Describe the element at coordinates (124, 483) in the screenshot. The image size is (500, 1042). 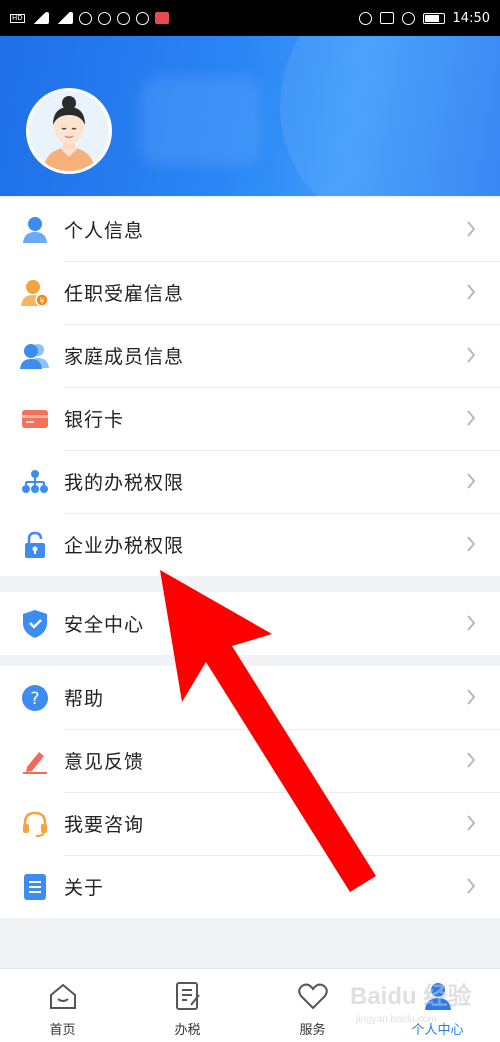
I see `menu-item-label: 我的办税权限` at that location.